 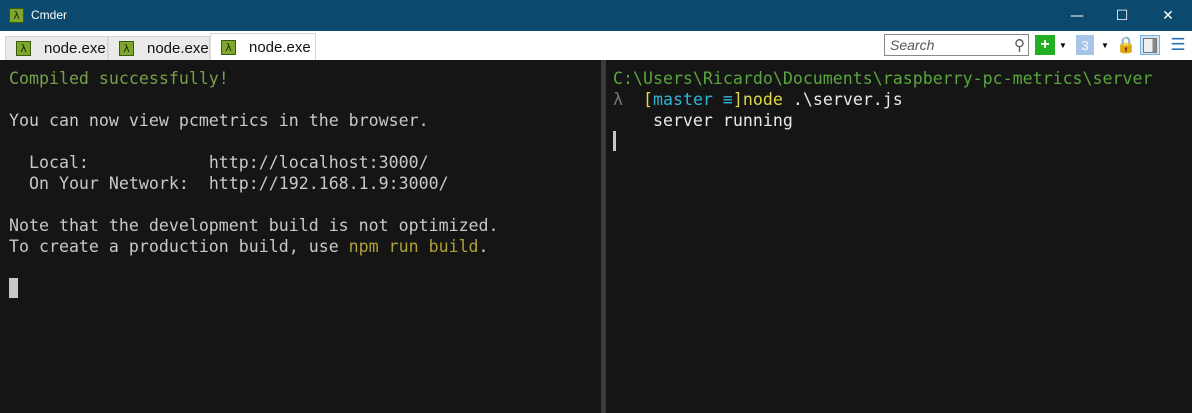 I want to click on local-url: http://localhost:3000/, so click(x=319, y=162).